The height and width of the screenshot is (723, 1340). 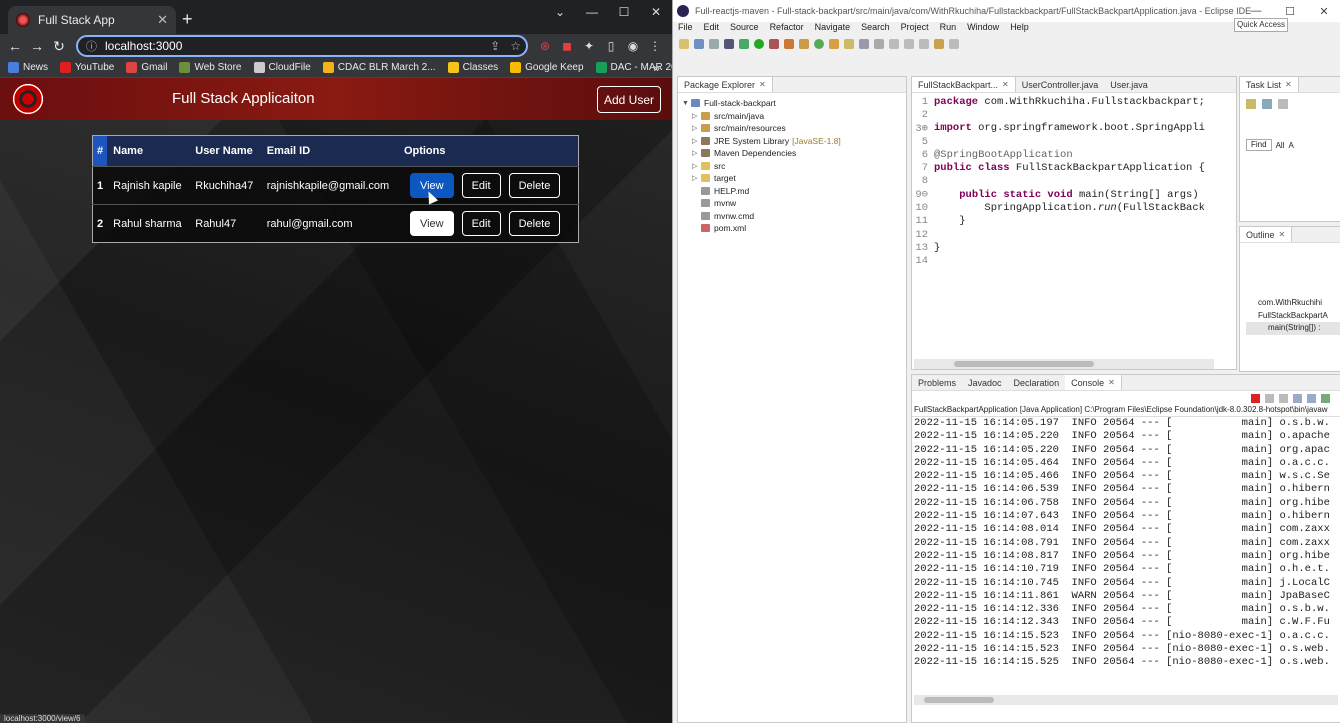 What do you see at coordinates (1269, 398) in the screenshot?
I see `remove-launch-icon` at bounding box center [1269, 398].